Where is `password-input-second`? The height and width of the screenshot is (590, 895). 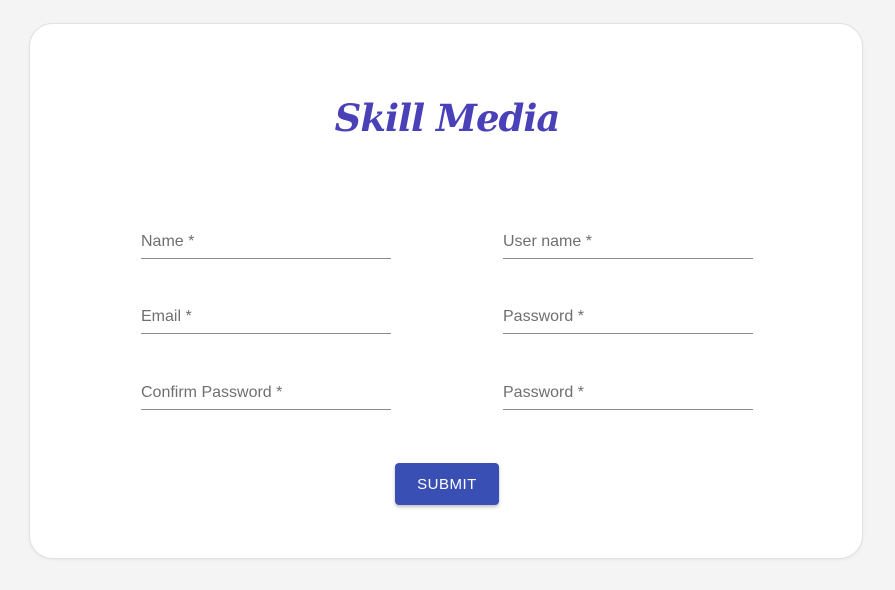 password-input-second is located at coordinates (628, 395).